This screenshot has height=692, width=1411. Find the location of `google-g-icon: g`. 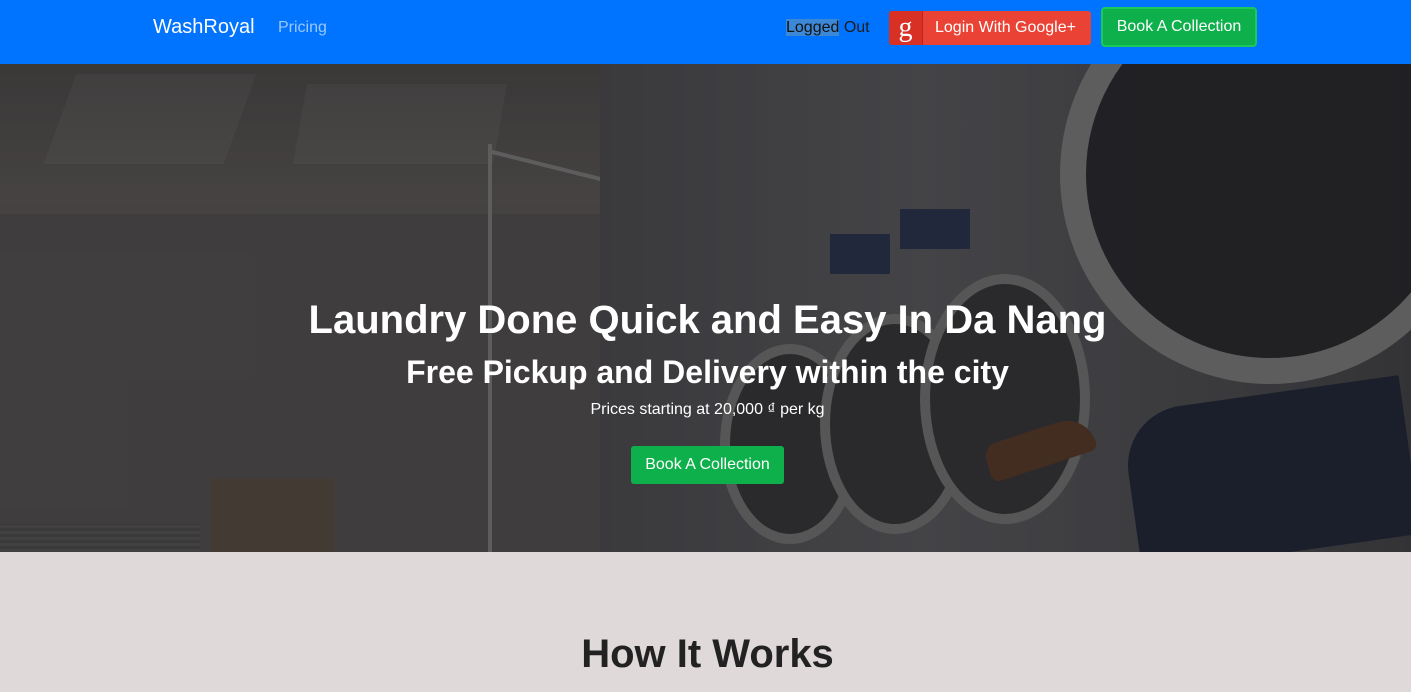

google-g-icon: g is located at coordinates (906, 28).